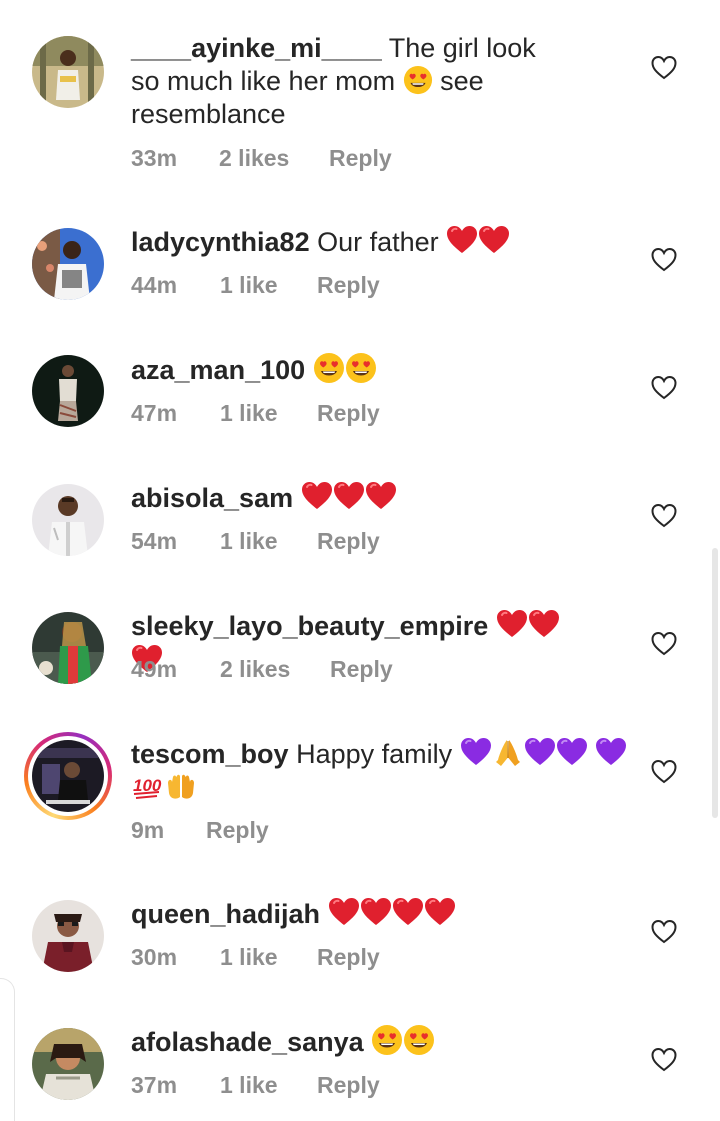 The width and height of the screenshot is (720, 1121). Describe the element at coordinates (220, 242) in the screenshot. I see `comment-username: ladycynthia82` at that location.